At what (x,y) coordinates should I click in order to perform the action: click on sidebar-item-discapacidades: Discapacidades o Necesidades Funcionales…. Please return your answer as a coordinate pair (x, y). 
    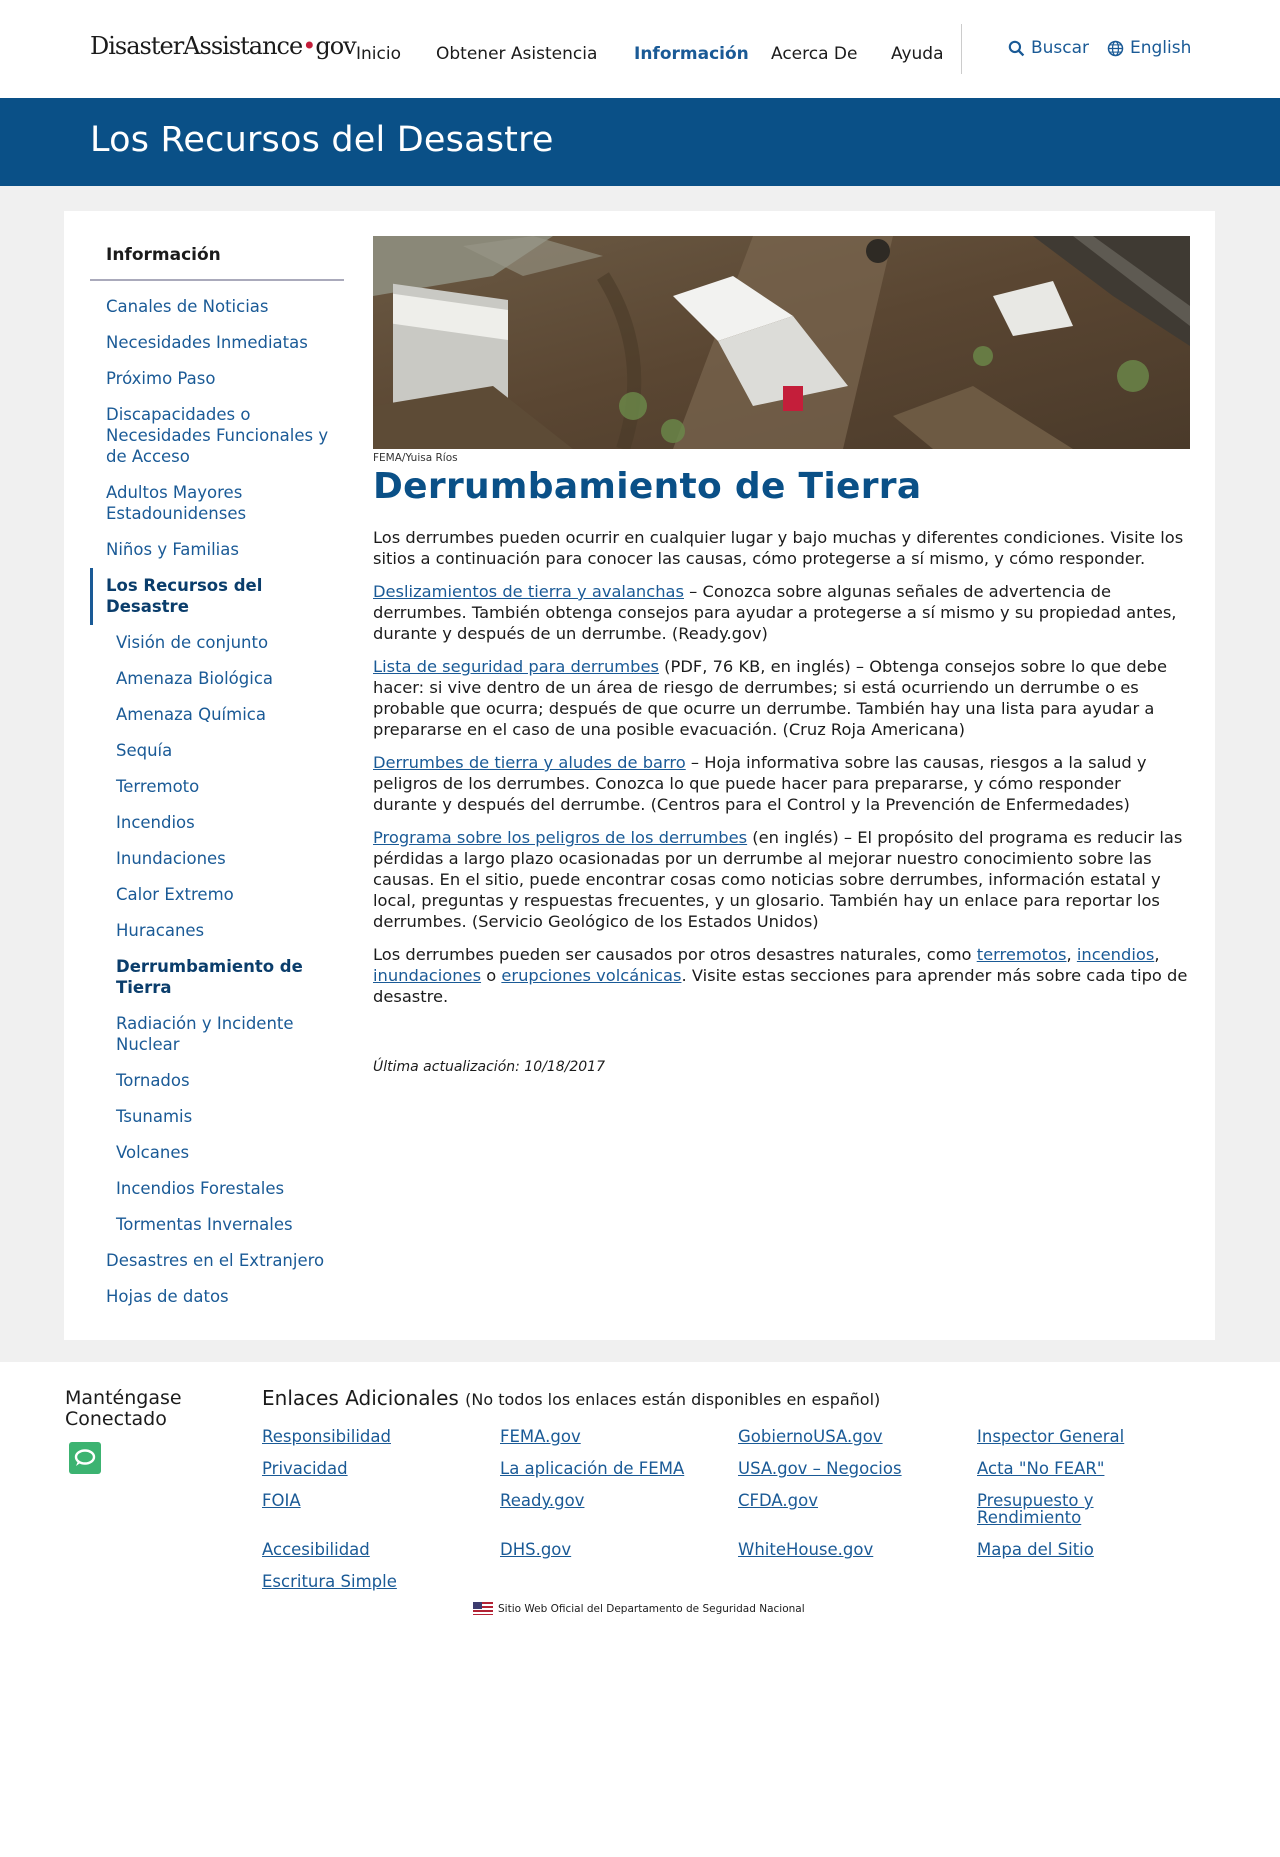
    Looking at the image, I should click on (217, 435).